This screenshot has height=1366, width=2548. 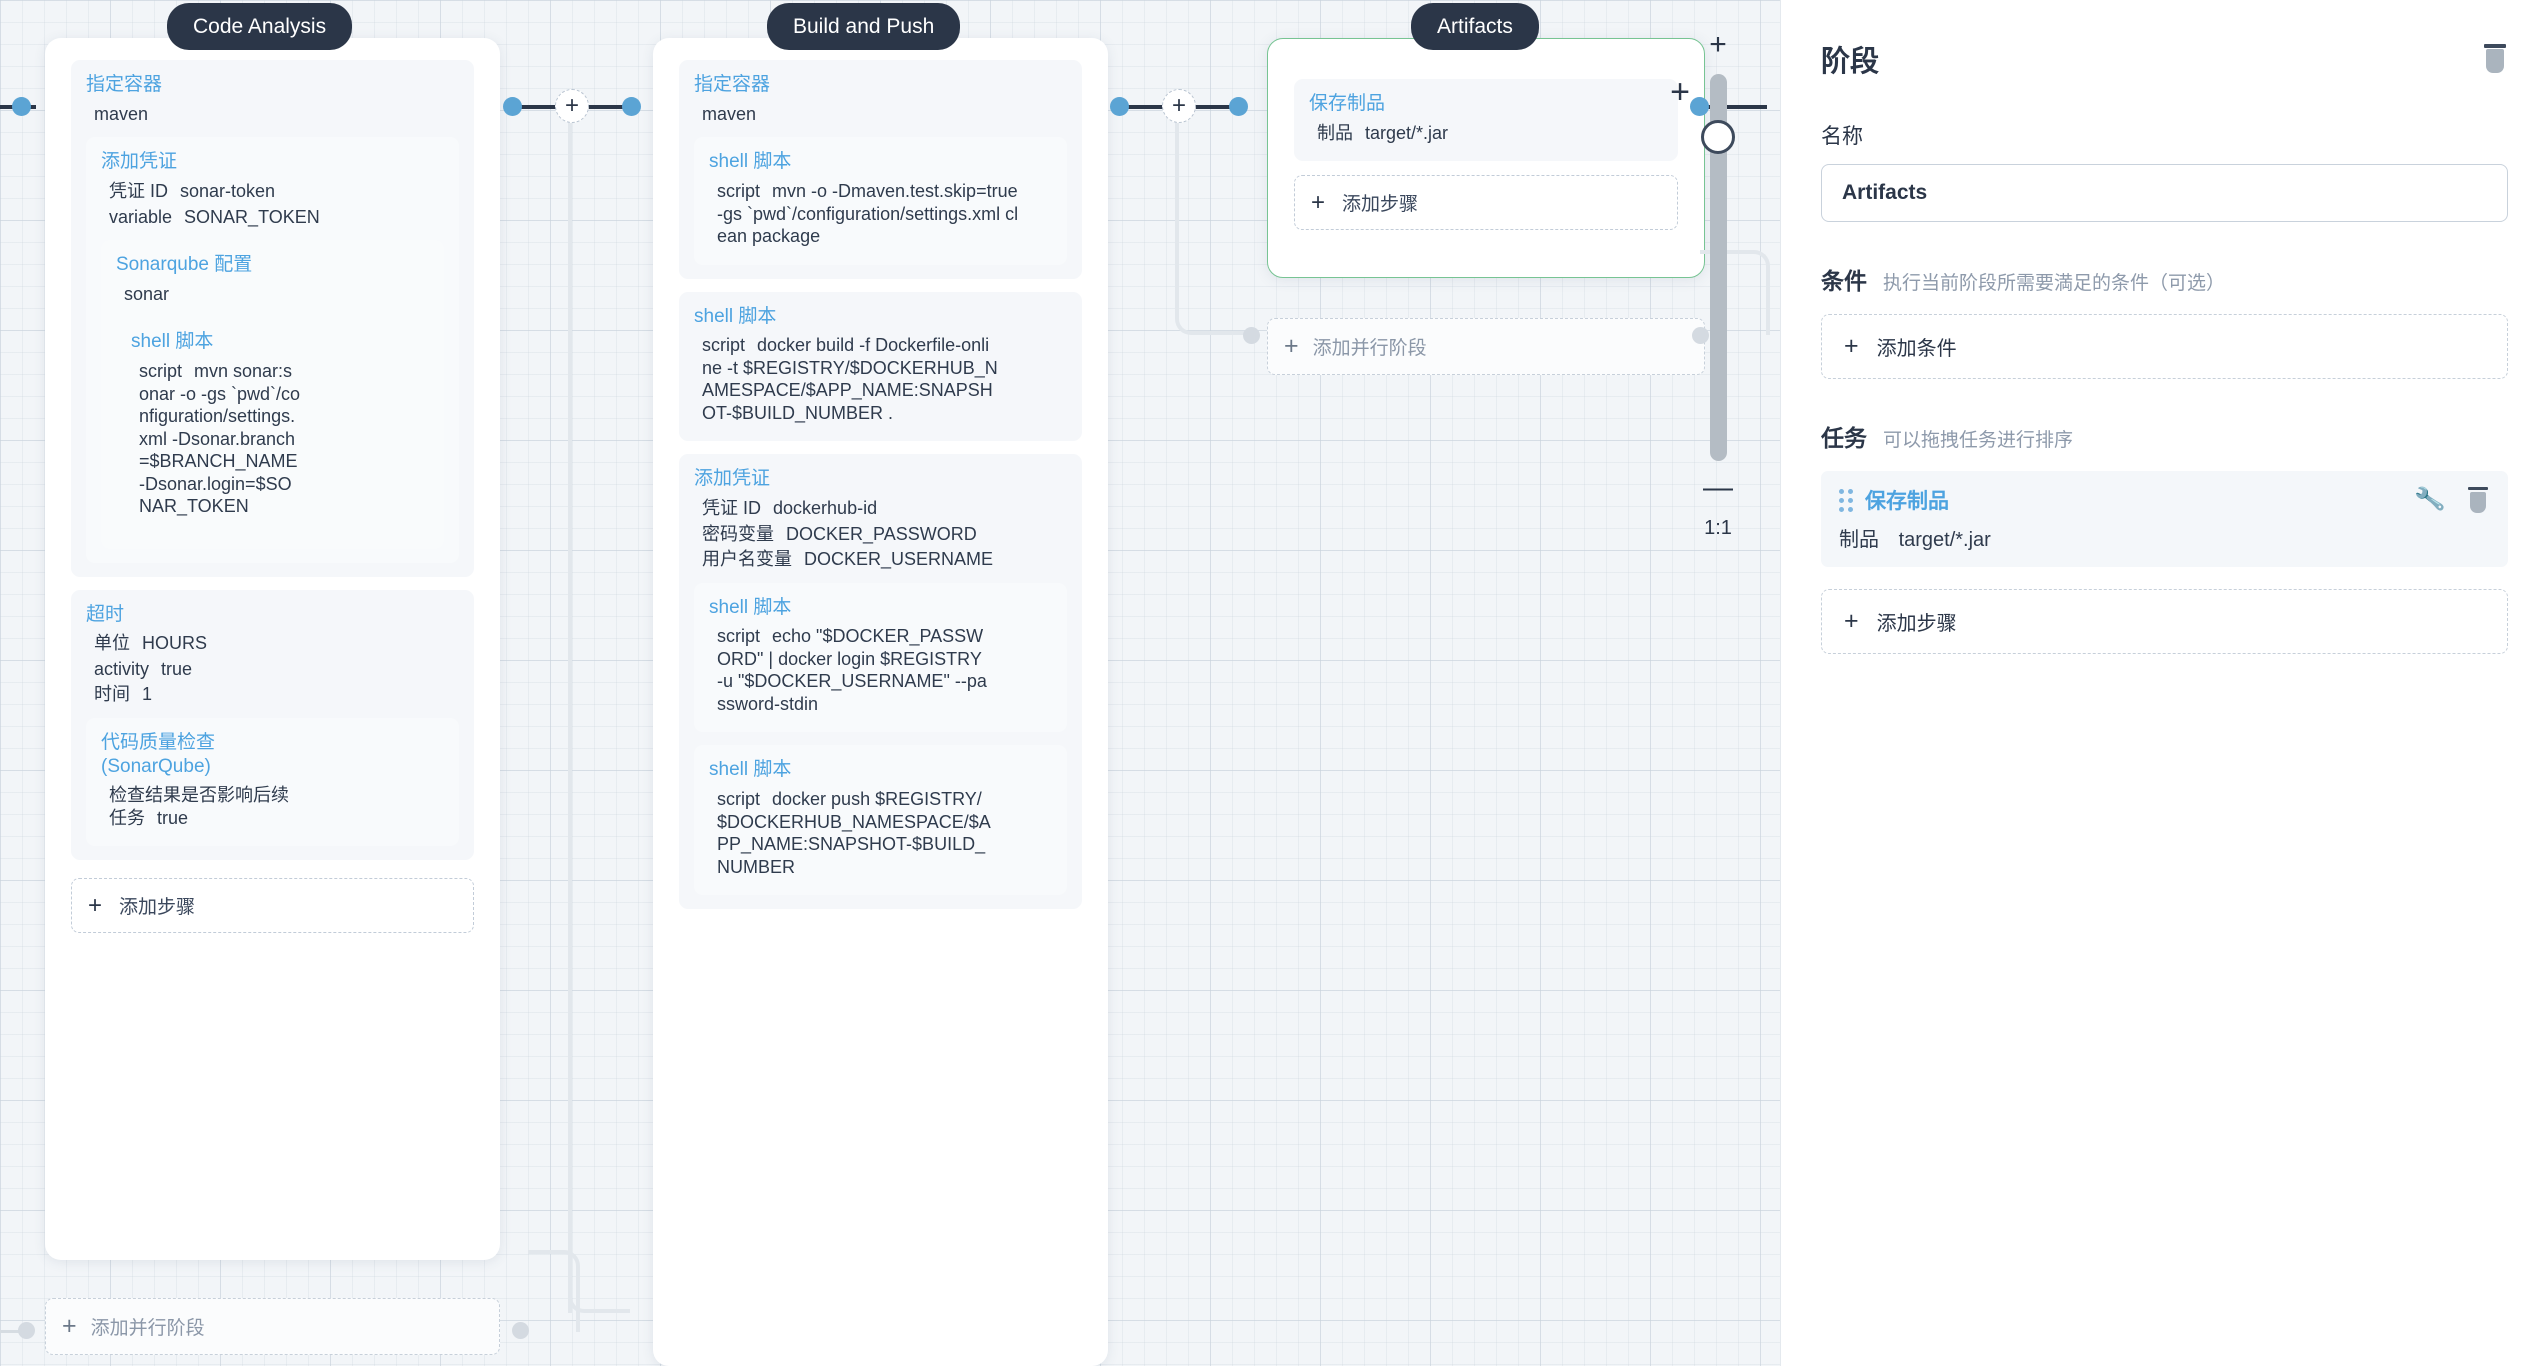 I want to click on parallel-dot-stage3, so click(x=1251, y=335).